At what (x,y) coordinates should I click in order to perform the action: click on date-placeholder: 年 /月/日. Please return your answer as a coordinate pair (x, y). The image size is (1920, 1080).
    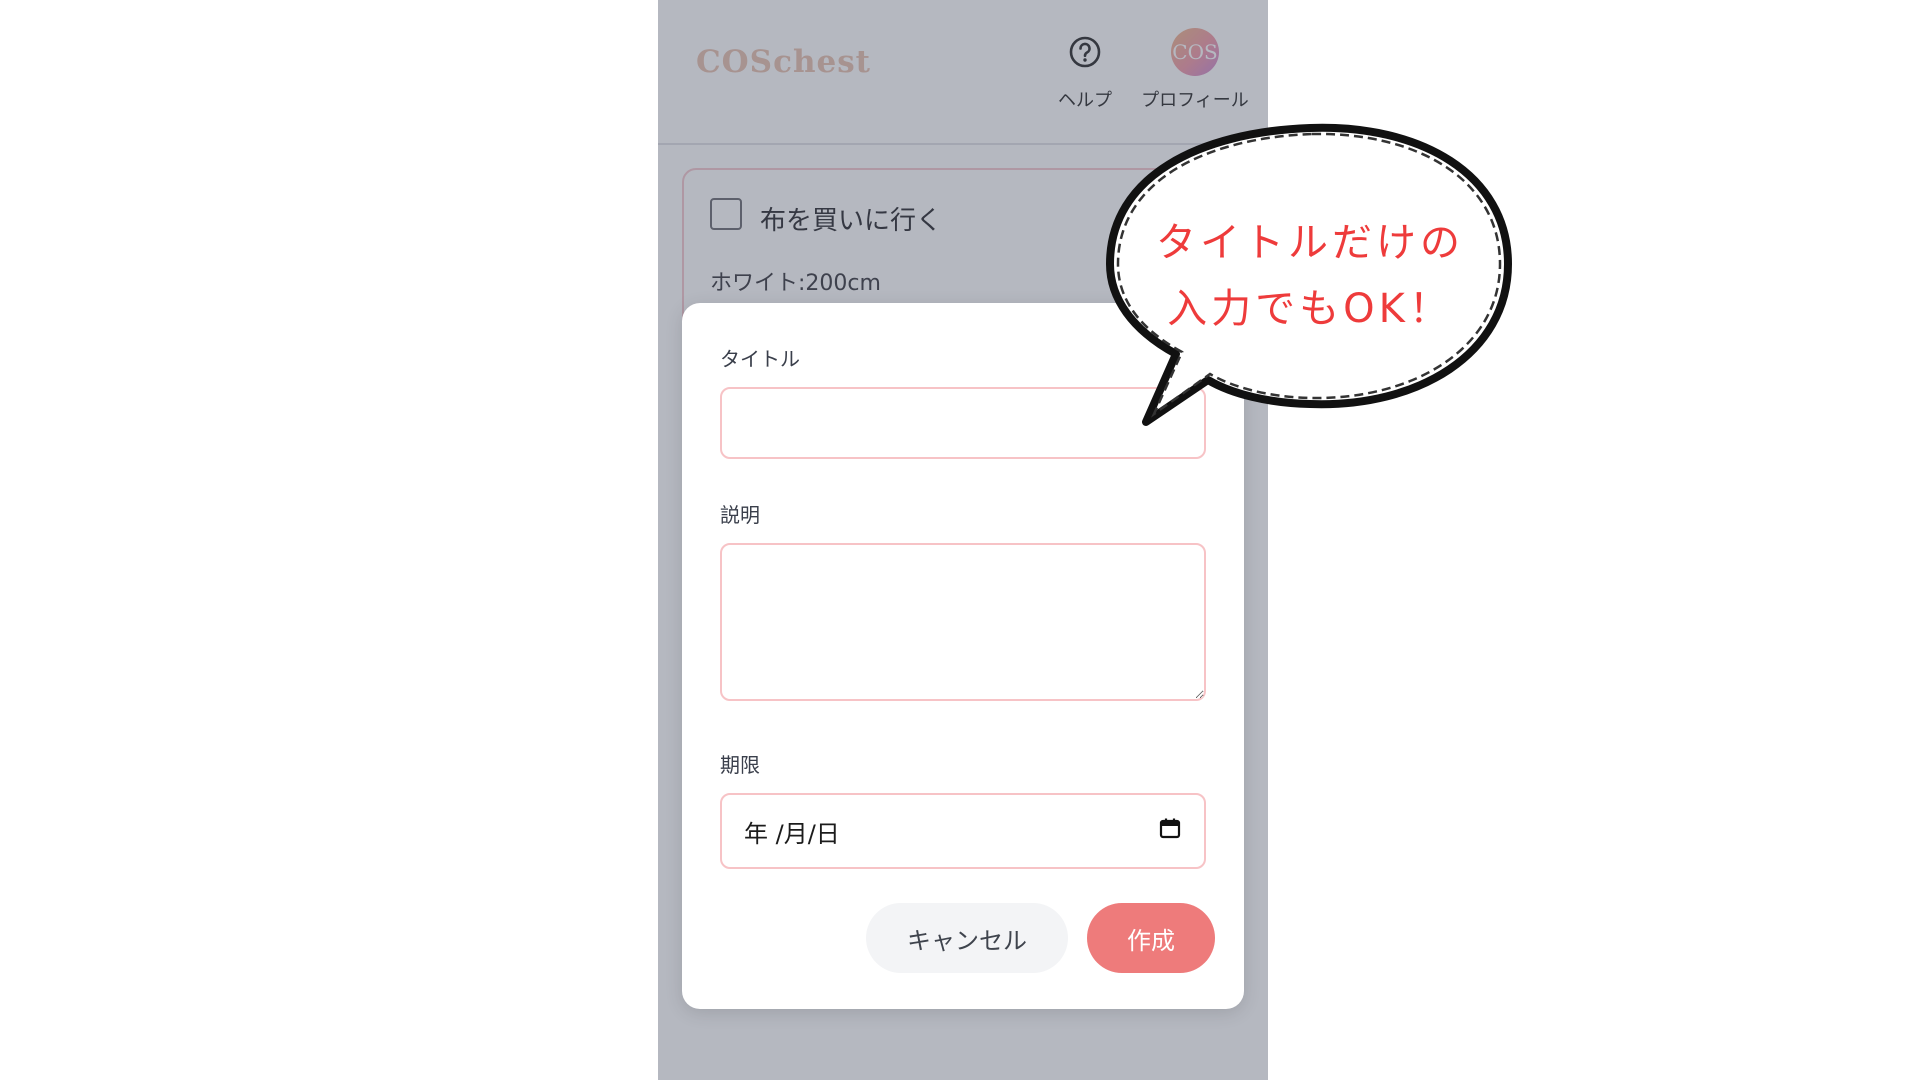
    Looking at the image, I should click on (792, 833).